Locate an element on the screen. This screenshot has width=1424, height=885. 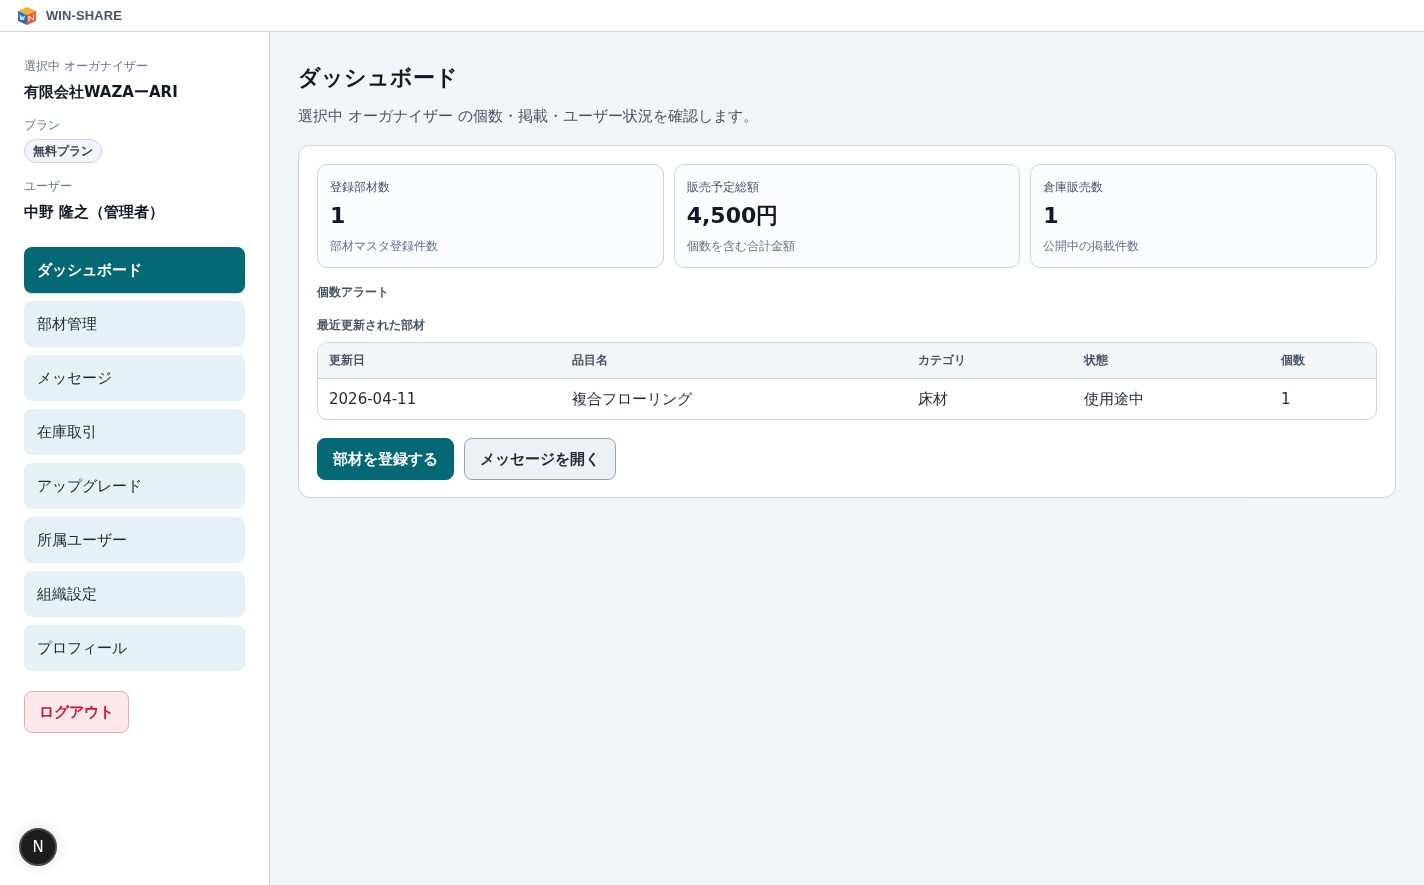
table-cell-text: 2026-04-11 is located at coordinates (373, 399).